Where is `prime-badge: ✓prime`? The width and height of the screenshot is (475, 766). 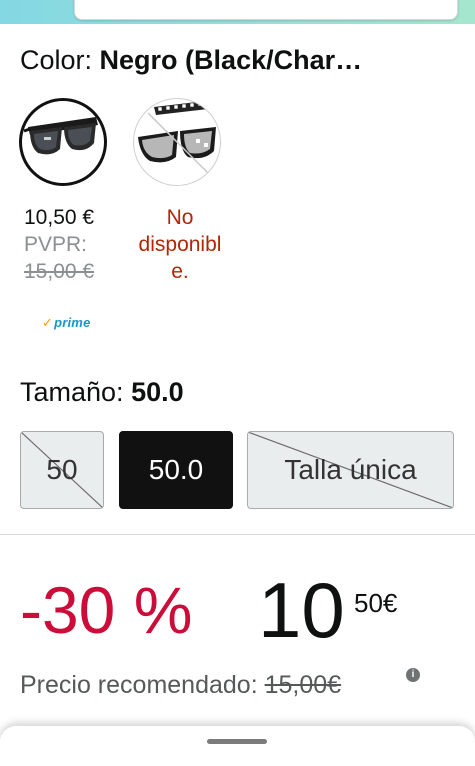
prime-badge: ✓prime is located at coordinates (66, 323).